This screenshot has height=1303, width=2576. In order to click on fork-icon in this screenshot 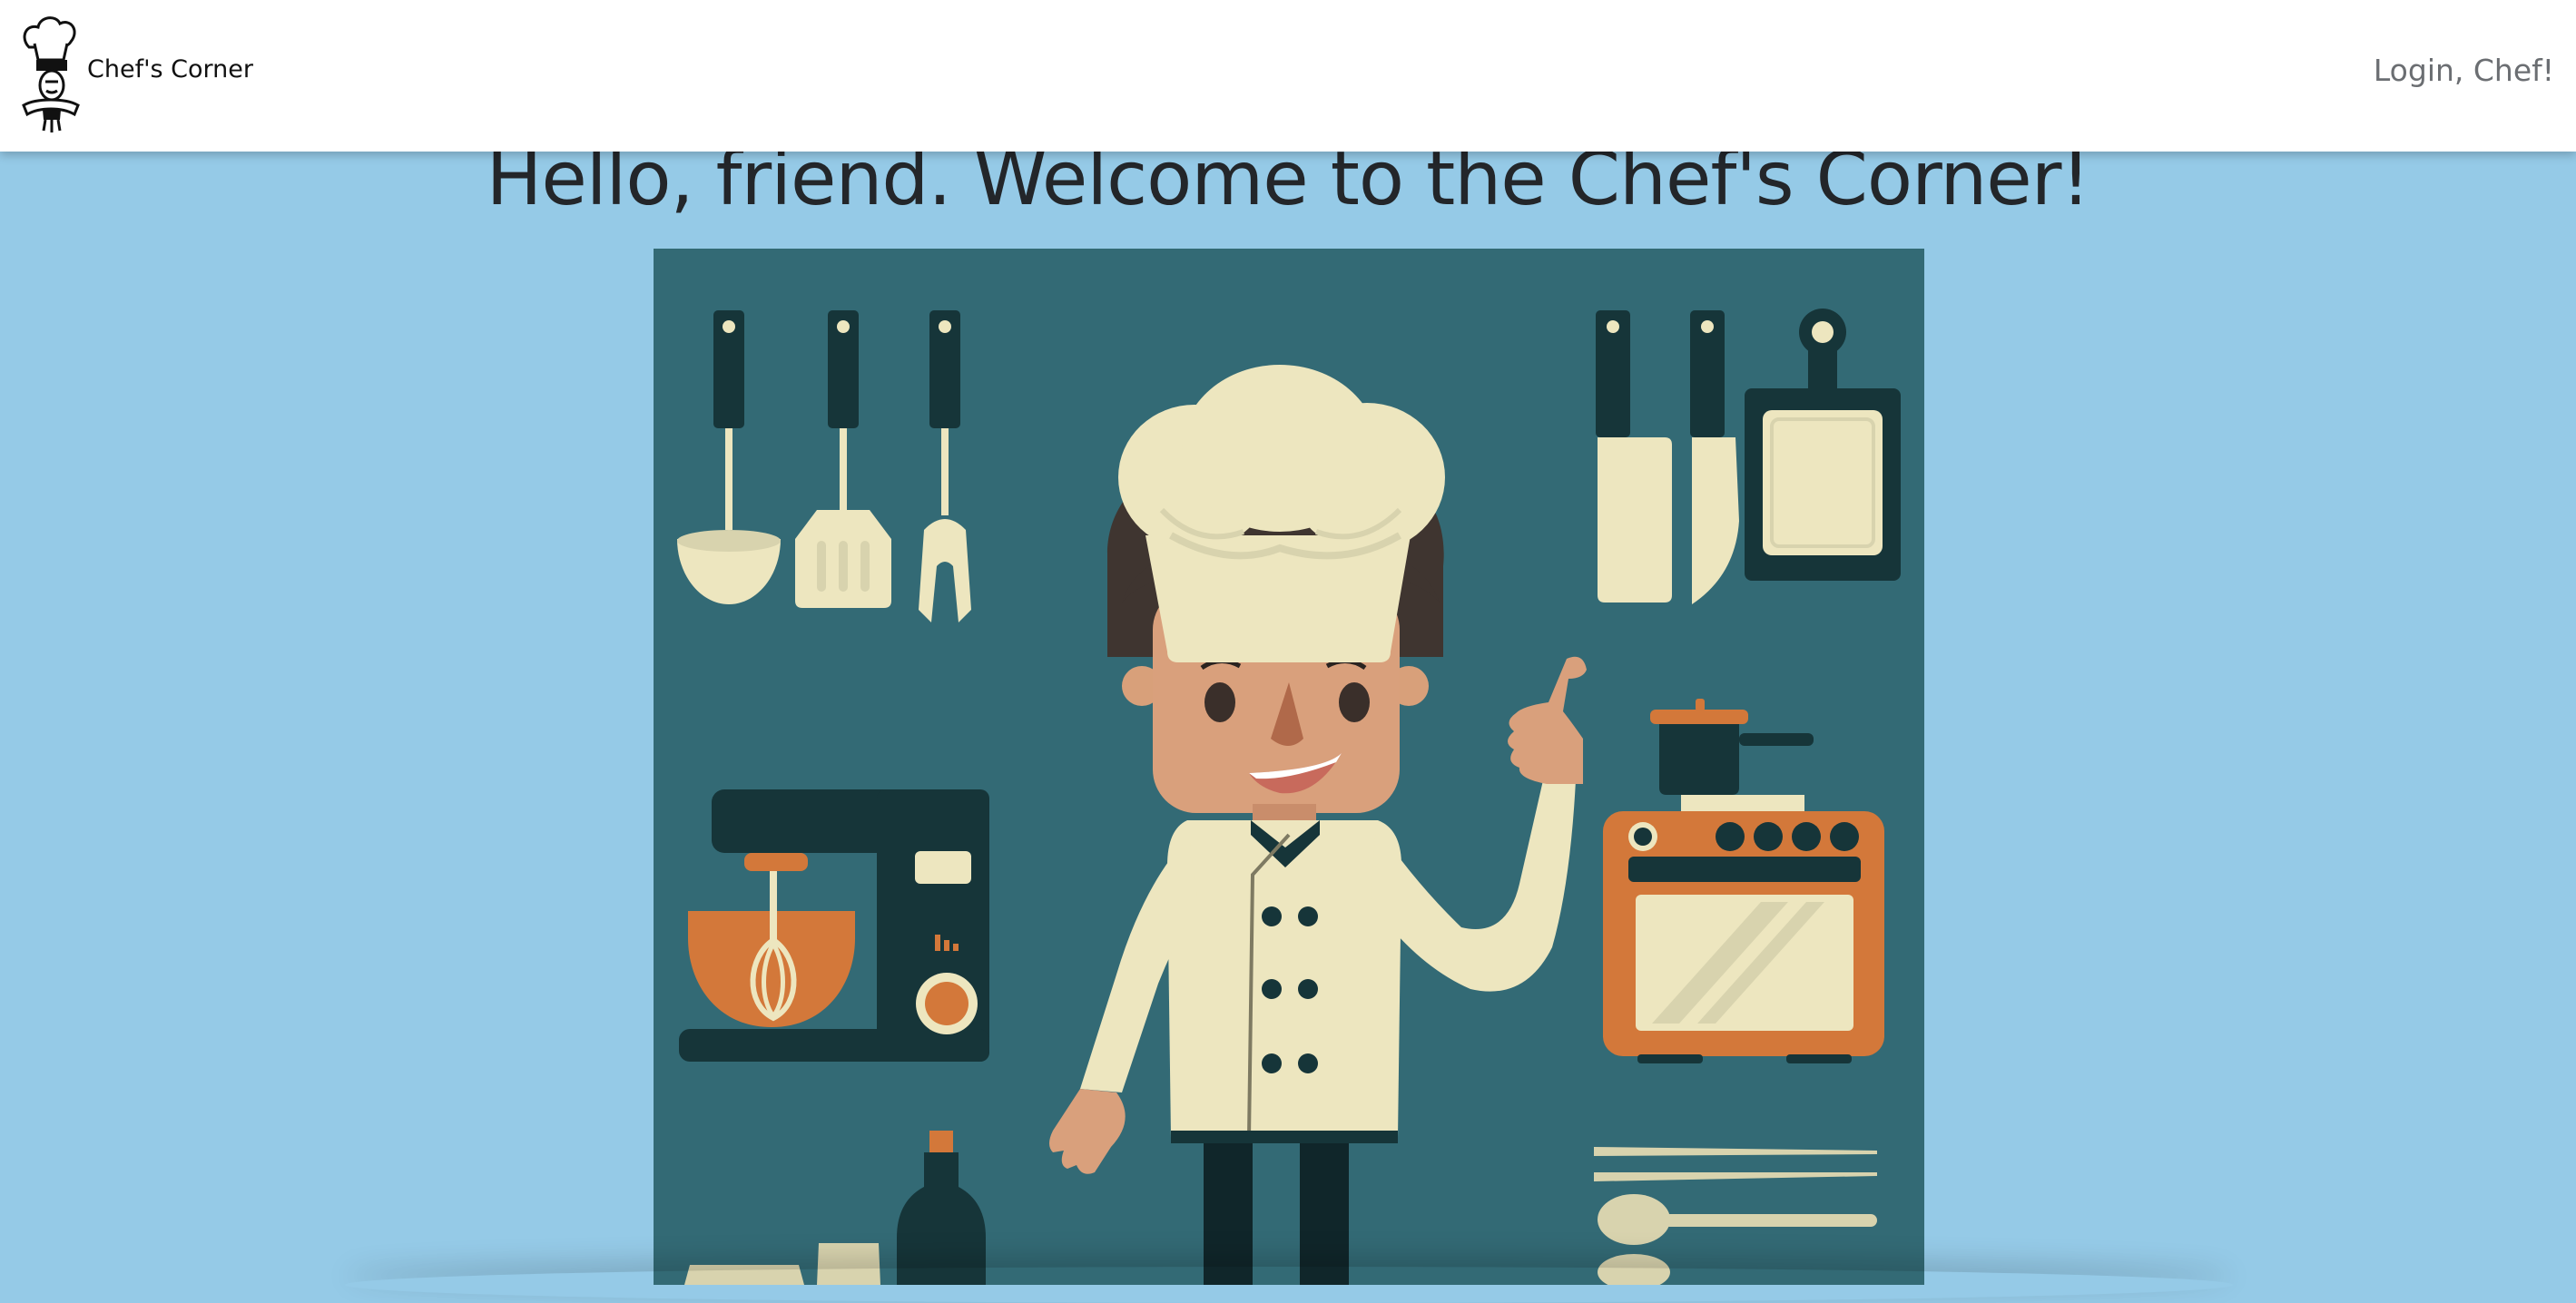, I will do `click(945, 466)`.